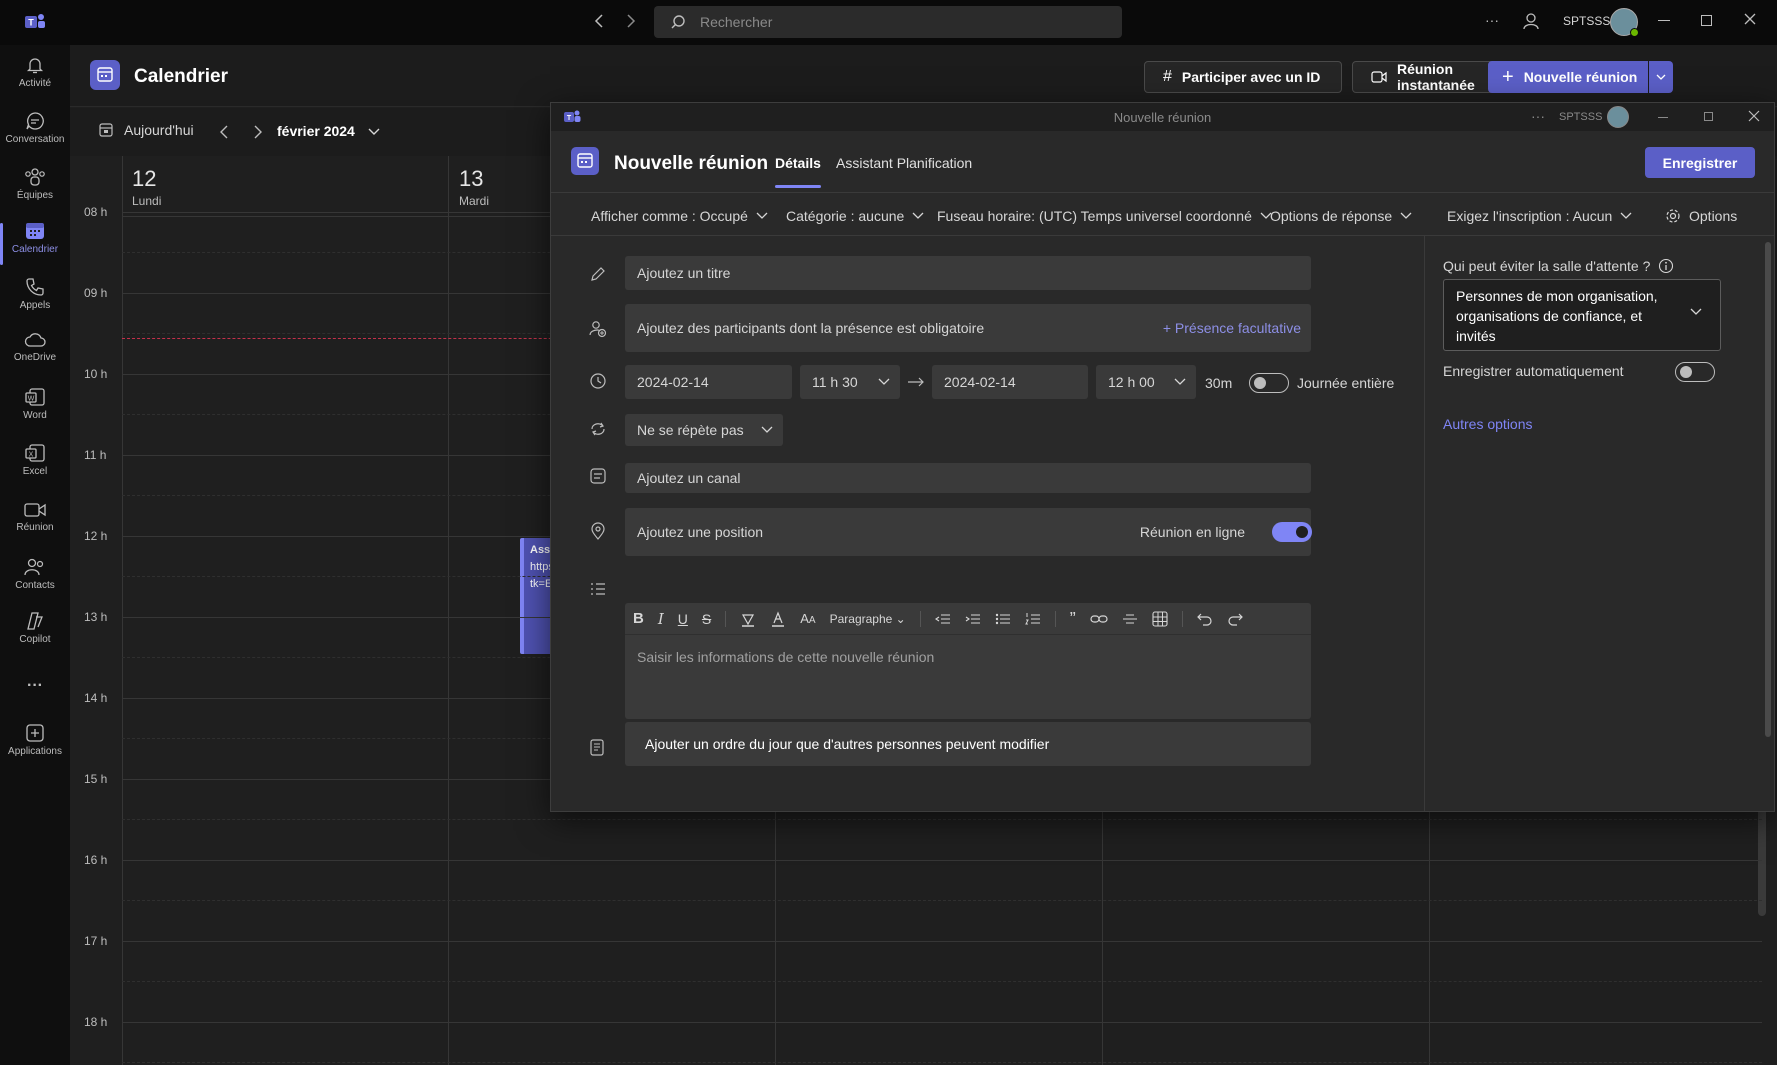  Describe the element at coordinates (35, 740) in the screenshot. I see `rail-item-applications: Applications` at that location.